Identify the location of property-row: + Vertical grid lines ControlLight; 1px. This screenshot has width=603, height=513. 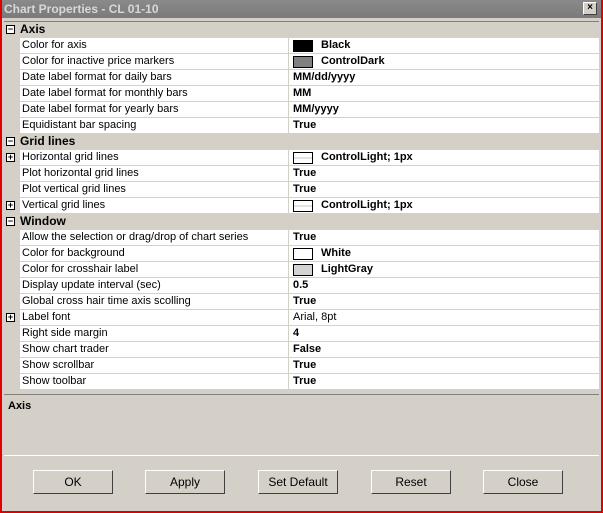
(301, 206).